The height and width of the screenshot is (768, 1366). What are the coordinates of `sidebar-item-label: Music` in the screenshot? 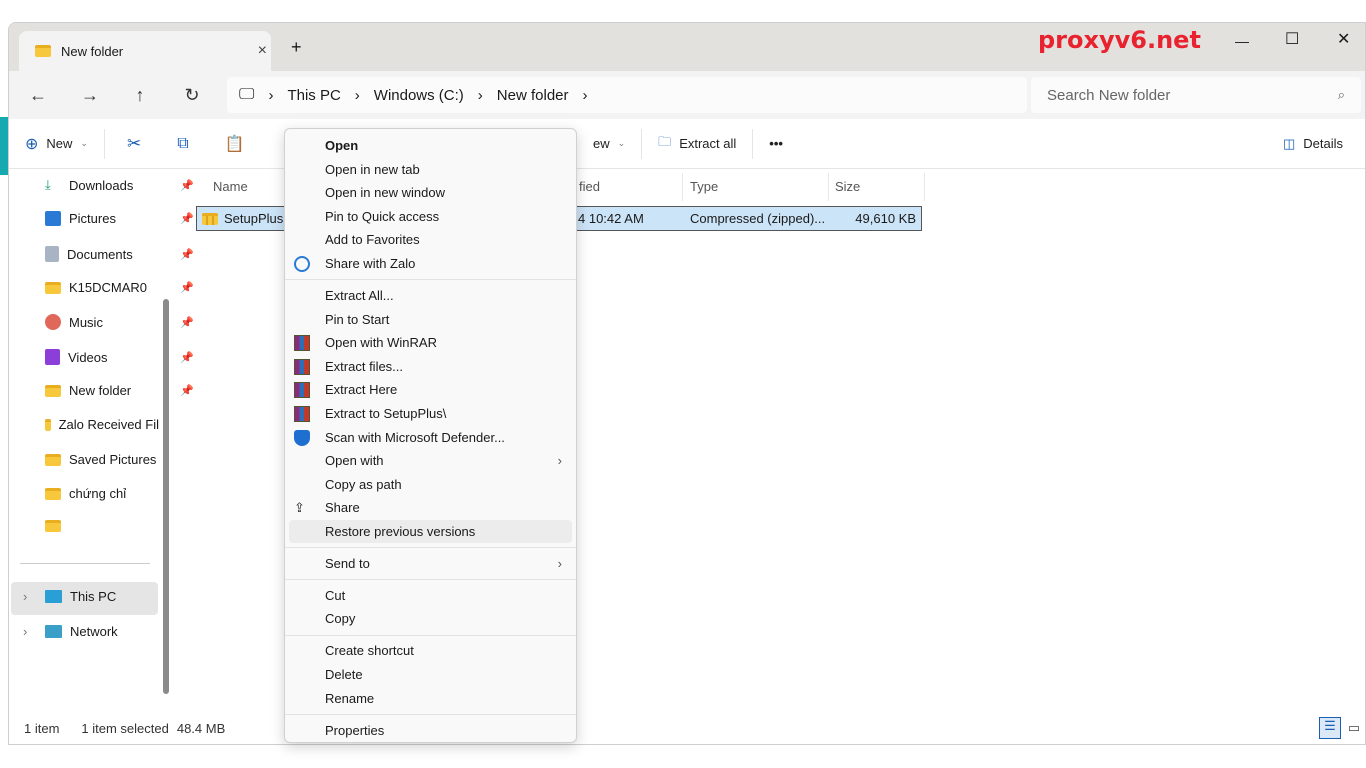 It's located at (86, 322).